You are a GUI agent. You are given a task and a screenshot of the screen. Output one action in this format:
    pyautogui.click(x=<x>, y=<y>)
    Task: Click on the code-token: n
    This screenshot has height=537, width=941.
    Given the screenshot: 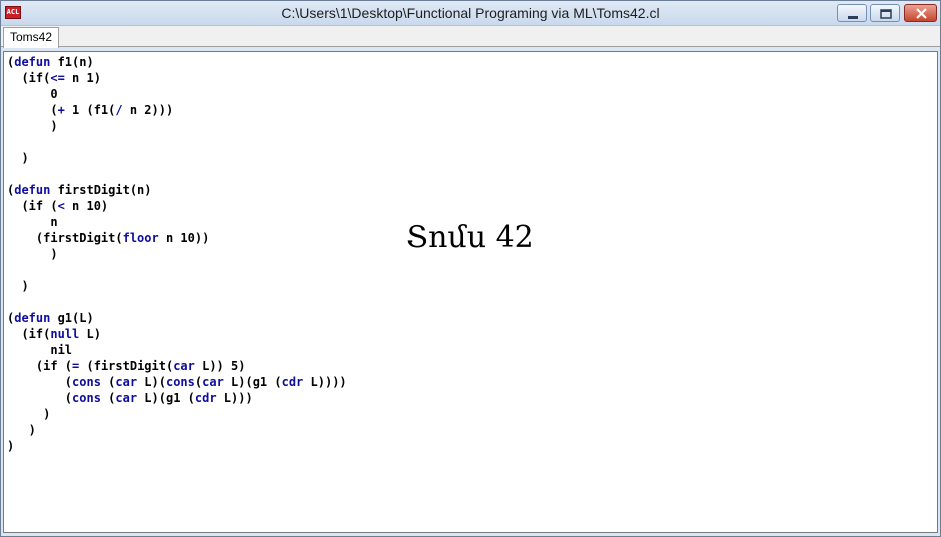 What is the action you would take?
    pyautogui.click(x=32, y=222)
    